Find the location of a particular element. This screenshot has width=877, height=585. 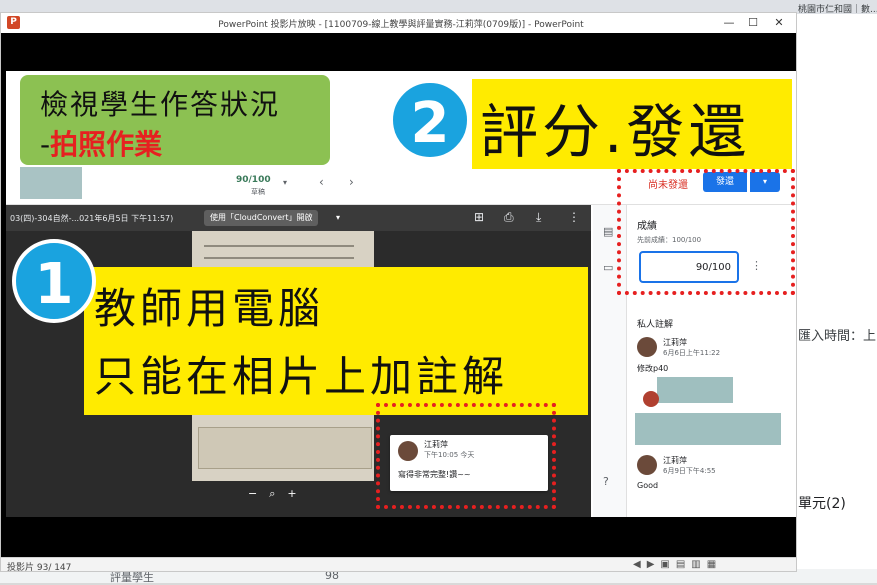

print-icon: ⎙ is located at coordinates (509, 217).